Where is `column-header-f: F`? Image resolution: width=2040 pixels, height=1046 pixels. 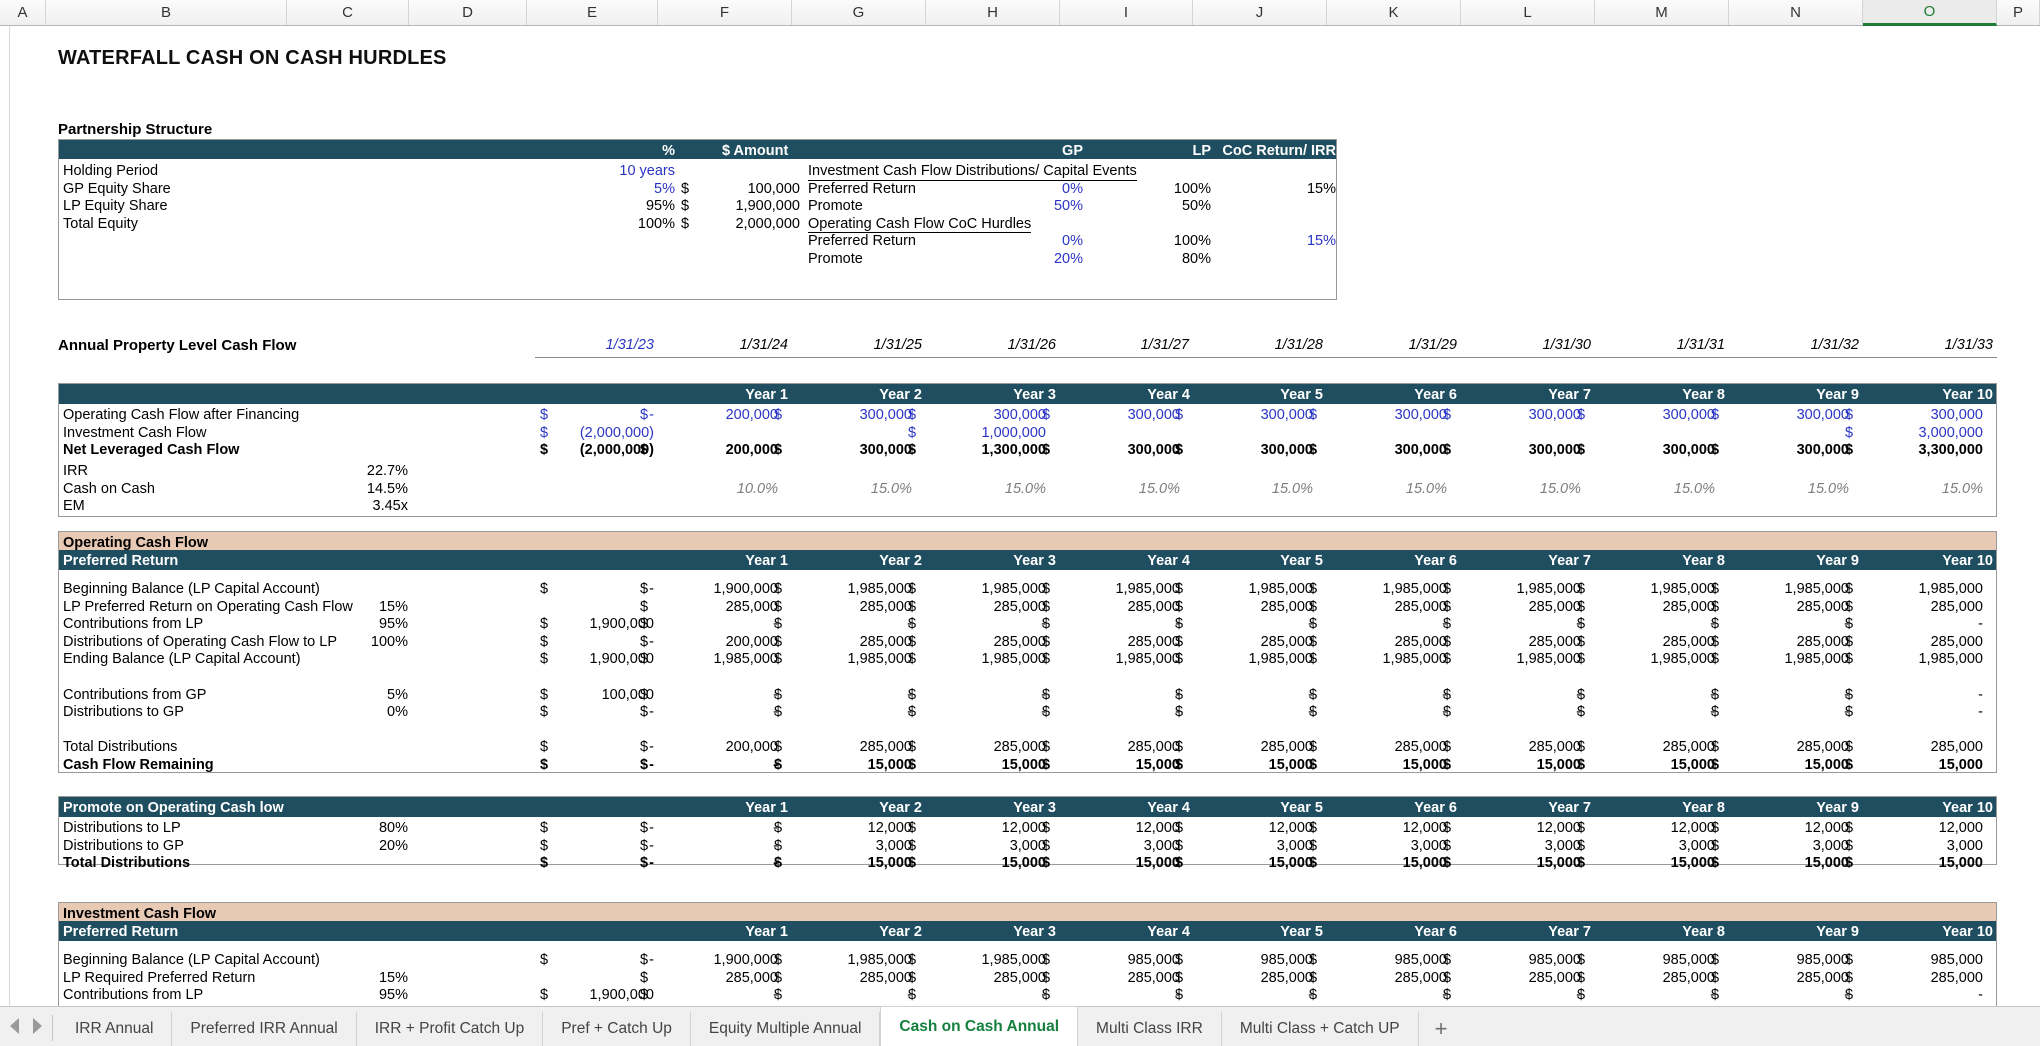 column-header-f: F is located at coordinates (725, 12).